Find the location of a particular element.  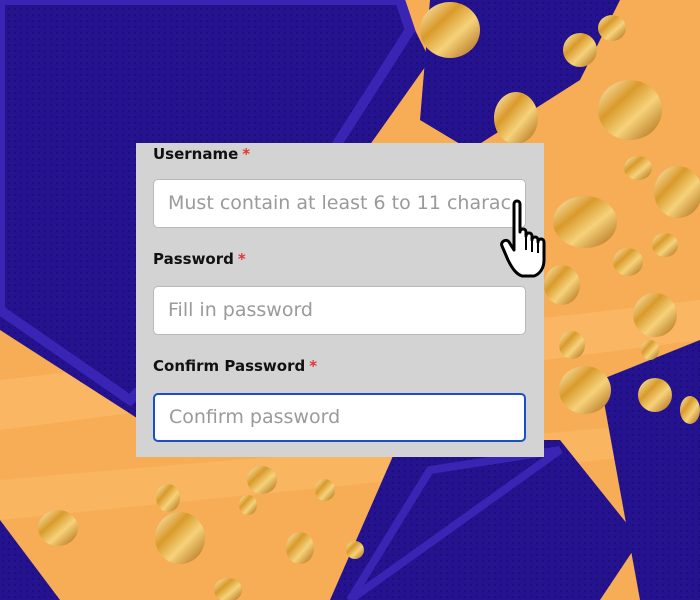

password-required-mark: * is located at coordinates (241, 259).